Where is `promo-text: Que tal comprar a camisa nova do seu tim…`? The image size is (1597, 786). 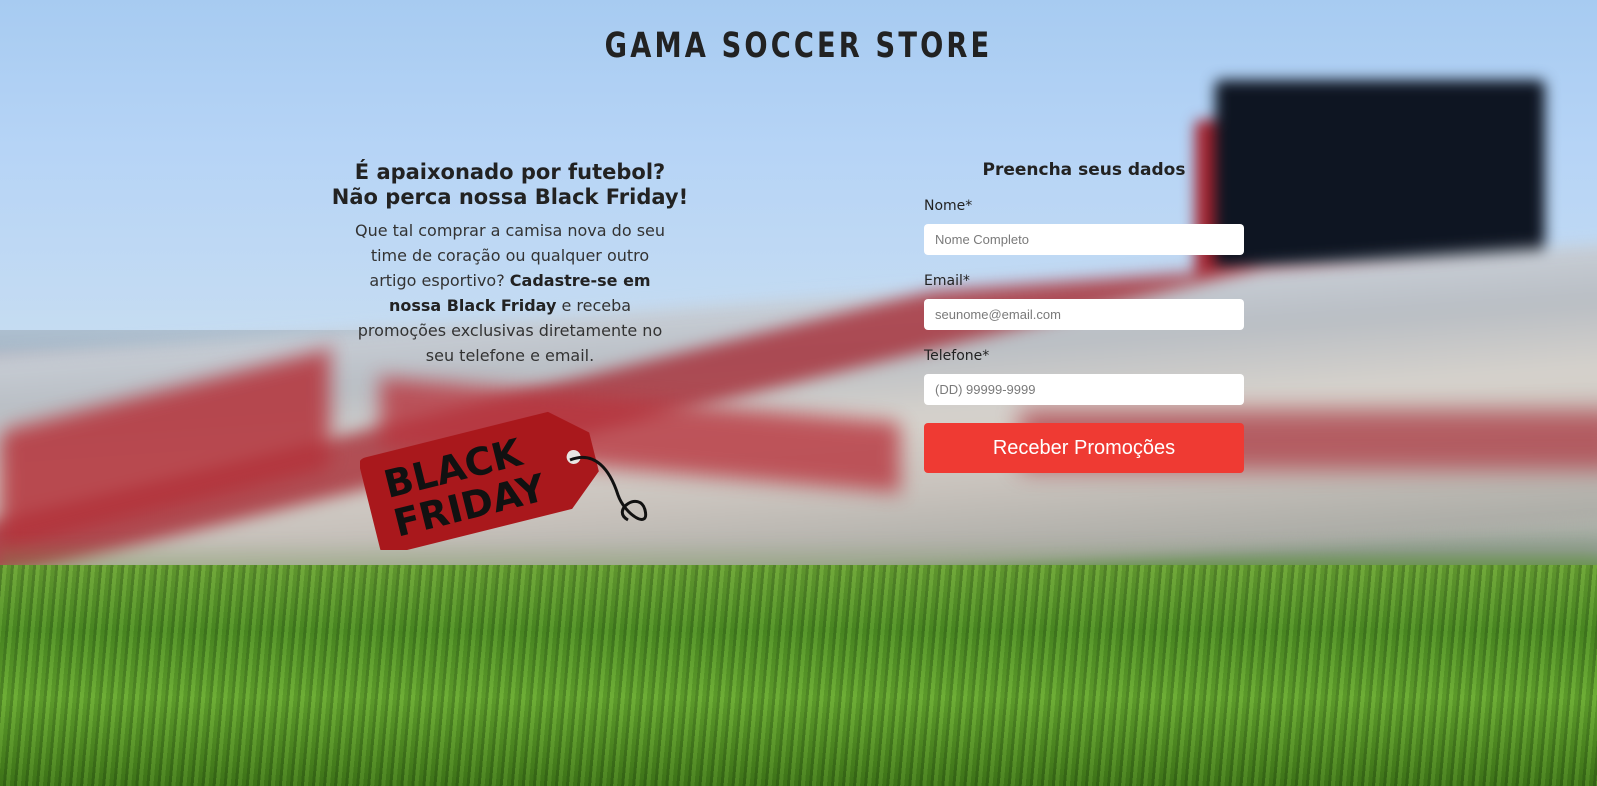
promo-text: Que tal comprar a camisa nova do seu tim… is located at coordinates (510, 293).